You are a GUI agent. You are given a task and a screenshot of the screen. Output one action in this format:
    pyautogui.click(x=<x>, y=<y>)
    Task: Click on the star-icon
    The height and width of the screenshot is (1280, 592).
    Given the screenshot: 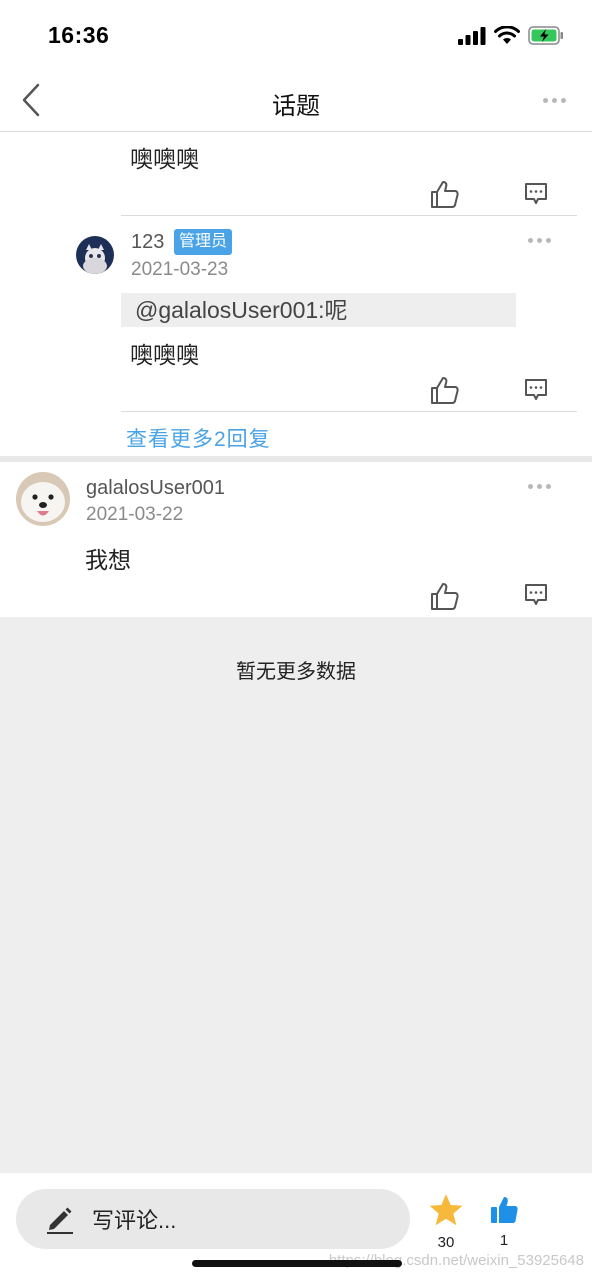 What is the action you would take?
    pyautogui.click(x=446, y=1210)
    